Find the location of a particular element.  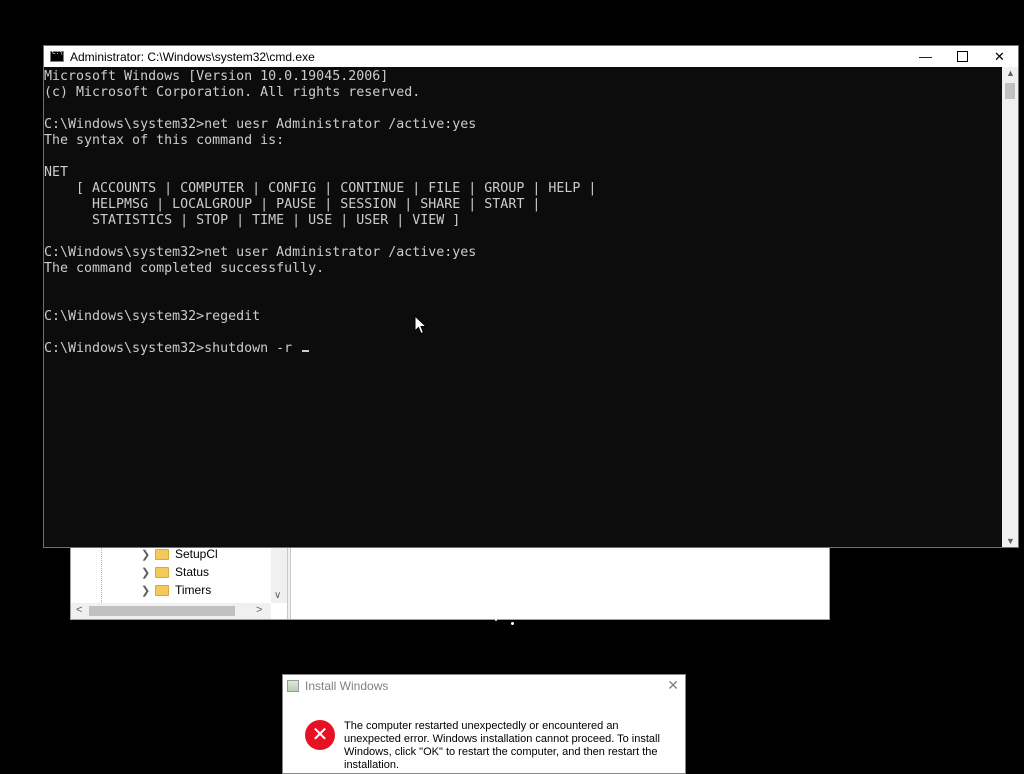

tree-guide-line is located at coordinates (102, 575).